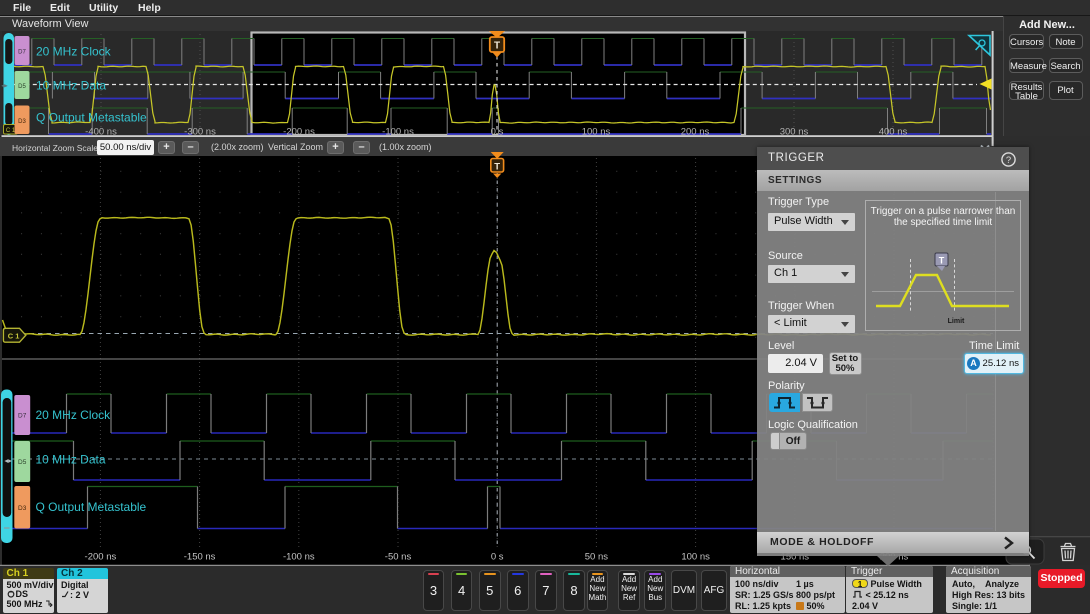  What do you see at coordinates (794, 132) in the screenshot?
I see `svg-text: 300 ns` at bounding box center [794, 132].